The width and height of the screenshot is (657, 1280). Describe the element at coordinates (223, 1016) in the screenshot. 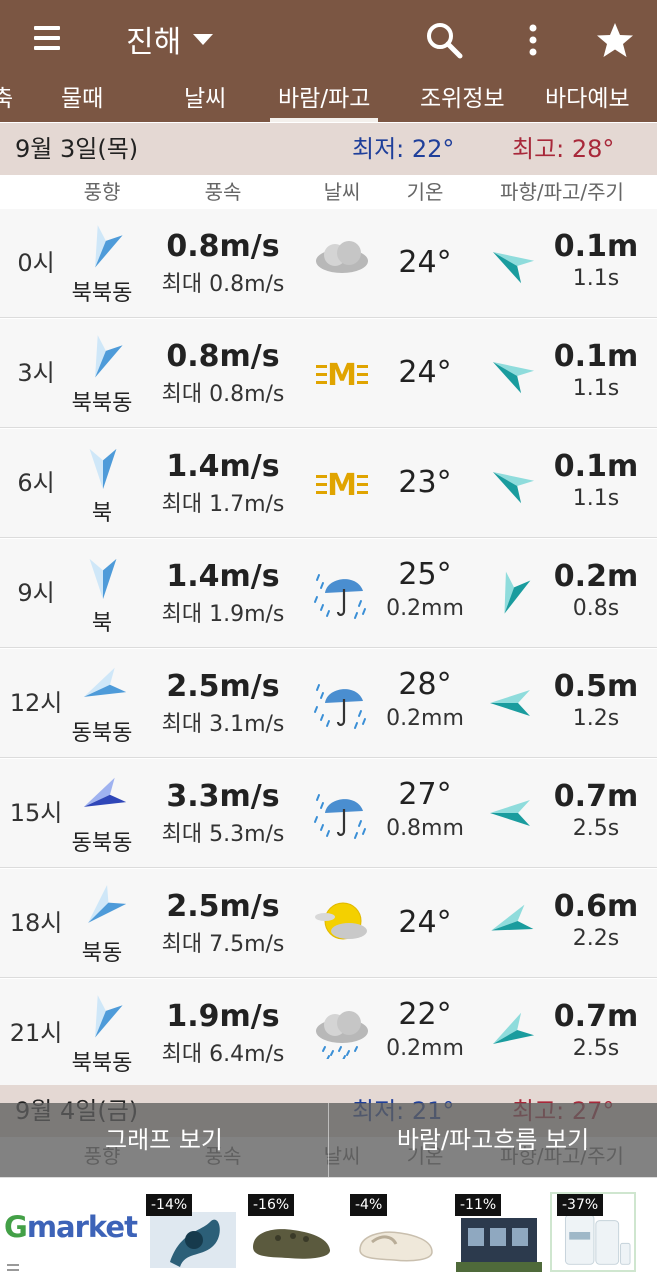

I see `wind-speed: 1.9m/s` at that location.